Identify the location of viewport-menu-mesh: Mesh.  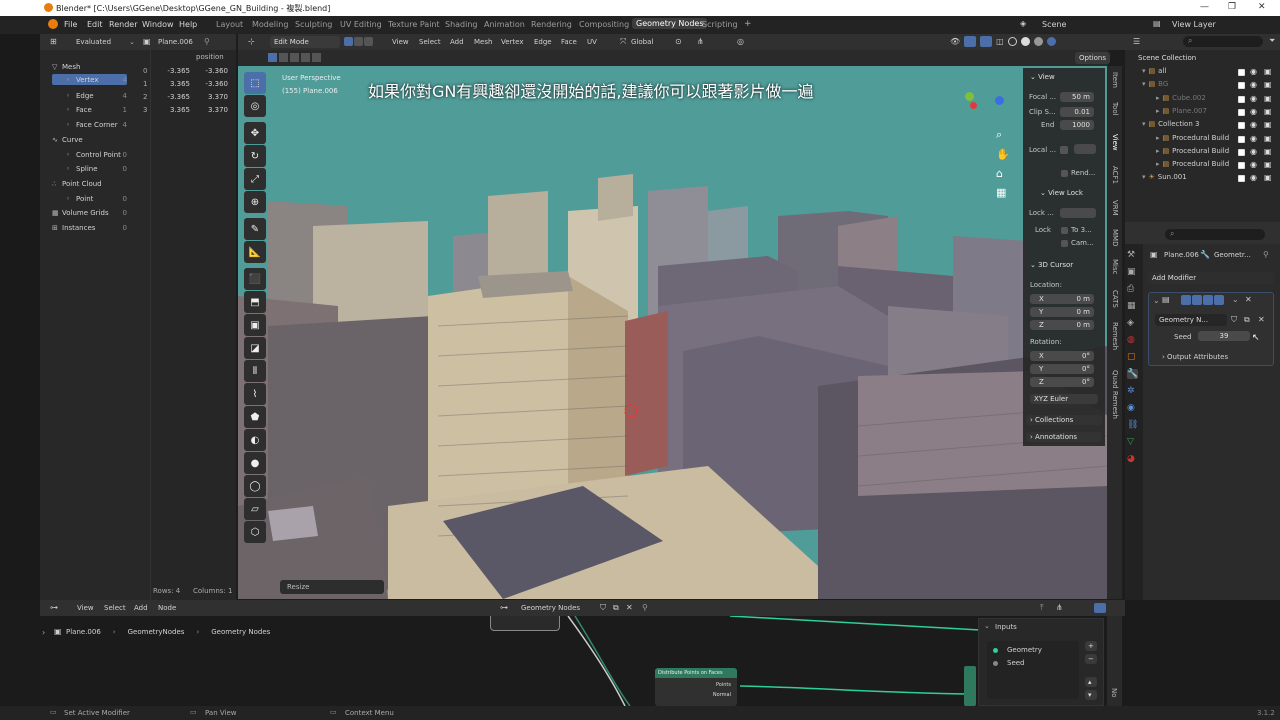
(483, 42).